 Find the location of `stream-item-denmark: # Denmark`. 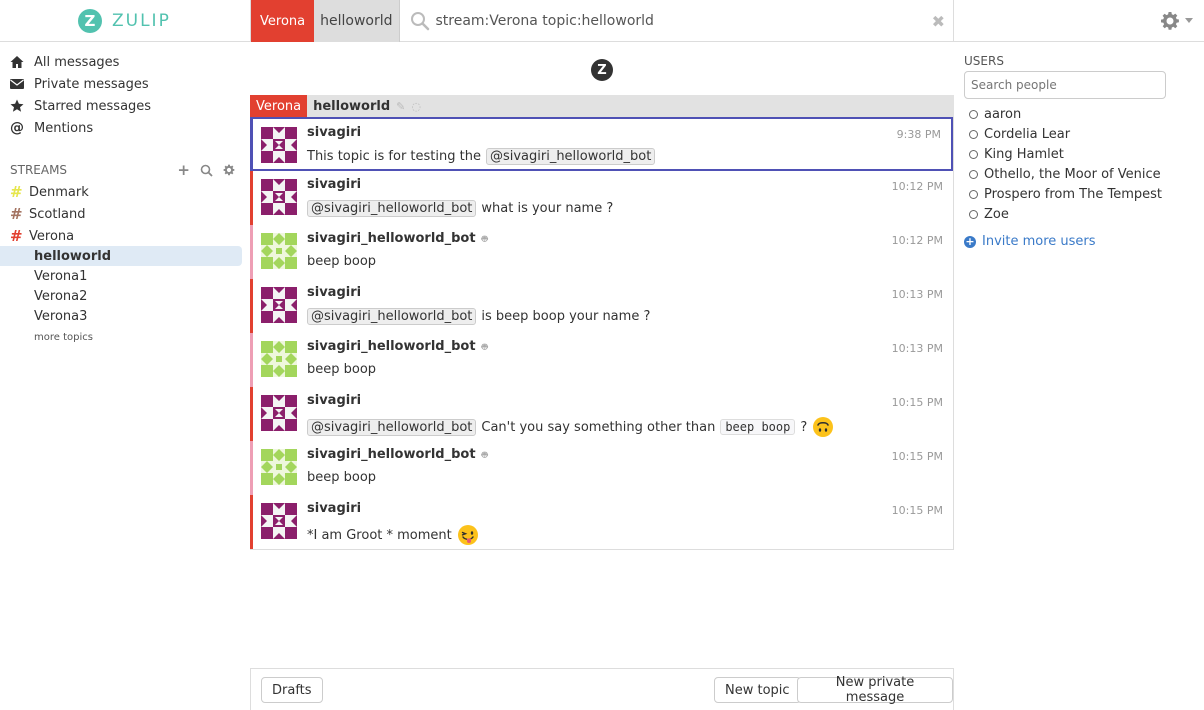

stream-item-denmark: # Denmark is located at coordinates (49, 192).